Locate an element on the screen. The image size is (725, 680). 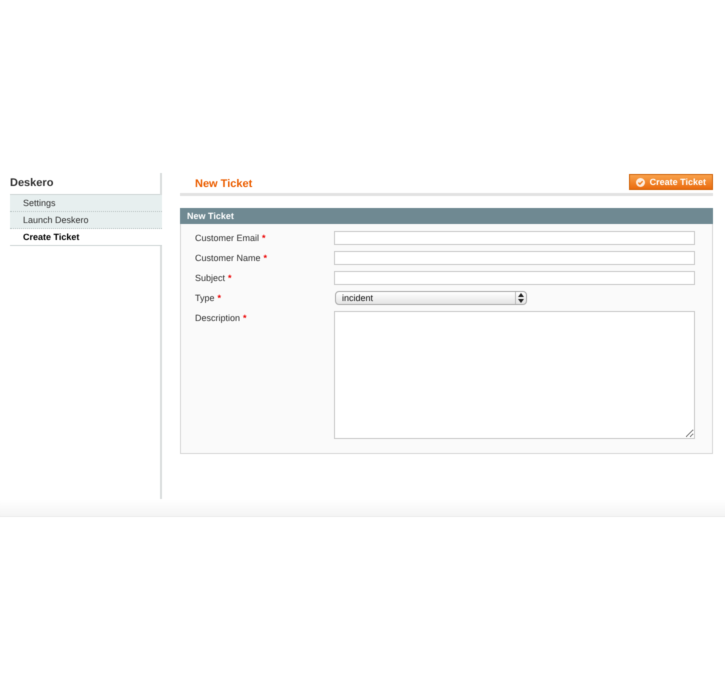
sidebar-item: Launch Deskero is located at coordinates (86, 220).